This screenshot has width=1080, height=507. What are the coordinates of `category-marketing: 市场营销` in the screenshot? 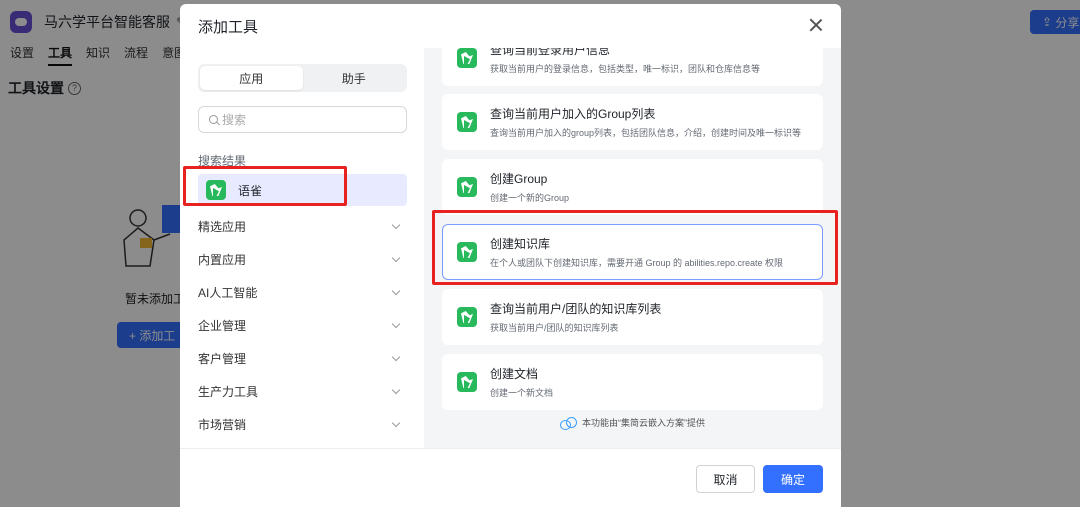 It's located at (302, 424).